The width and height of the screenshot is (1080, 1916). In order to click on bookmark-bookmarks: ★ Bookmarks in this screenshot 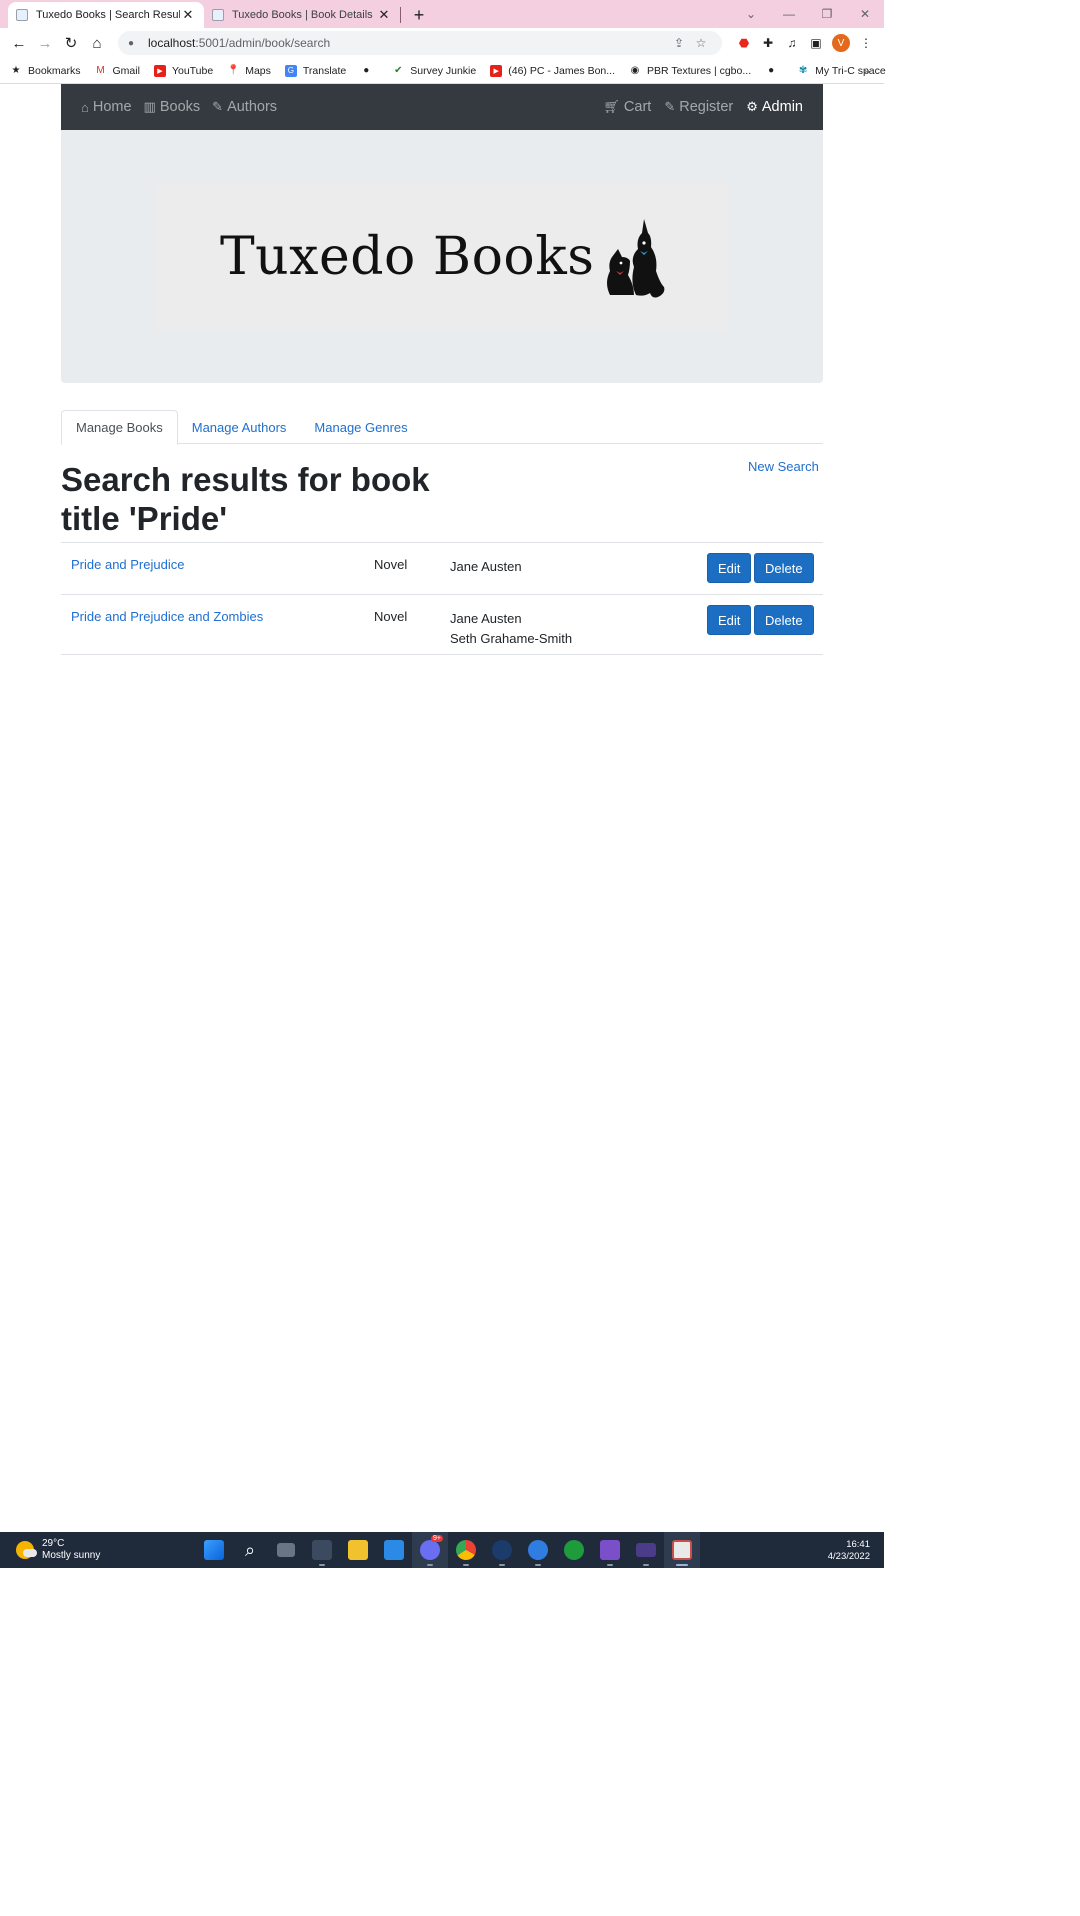, I will do `click(45, 71)`.